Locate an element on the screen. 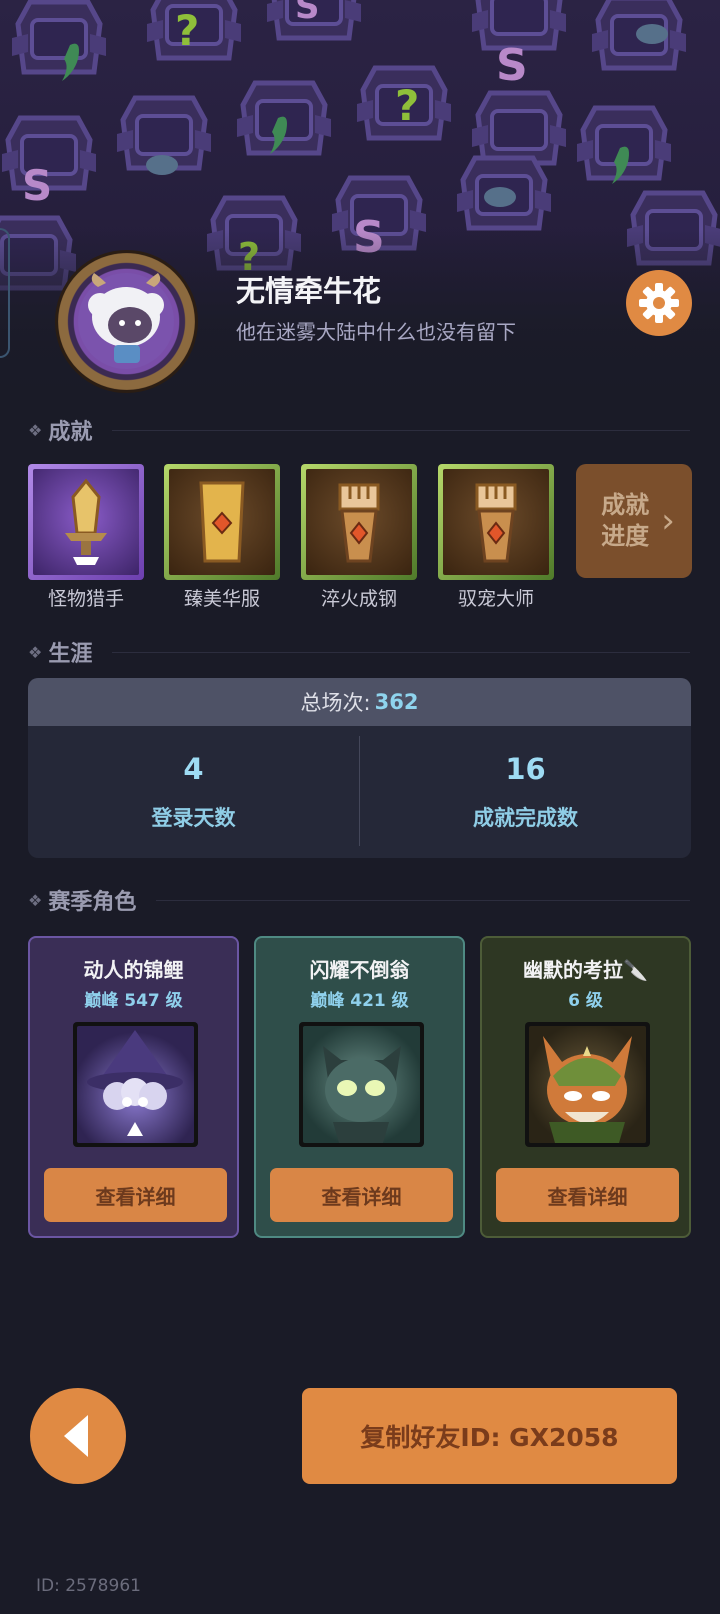  achievement-badge-pet-master is located at coordinates (496, 522).